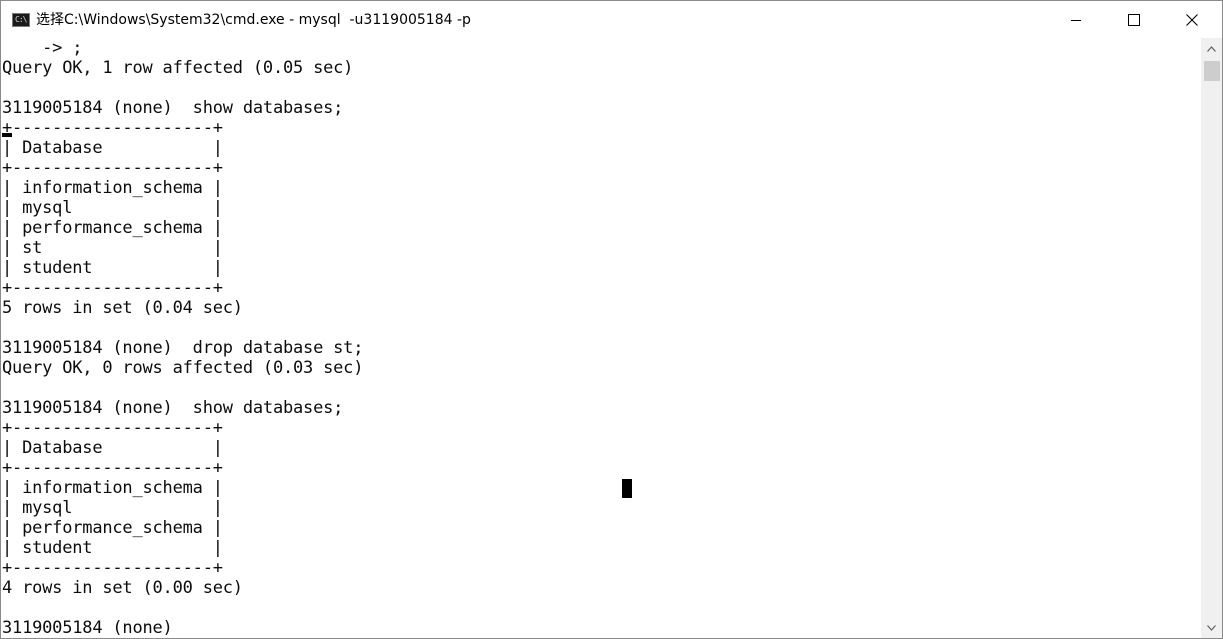  I want to click on console-line: Query OK, 0 rows affected (0.03 sec), so click(183, 368).